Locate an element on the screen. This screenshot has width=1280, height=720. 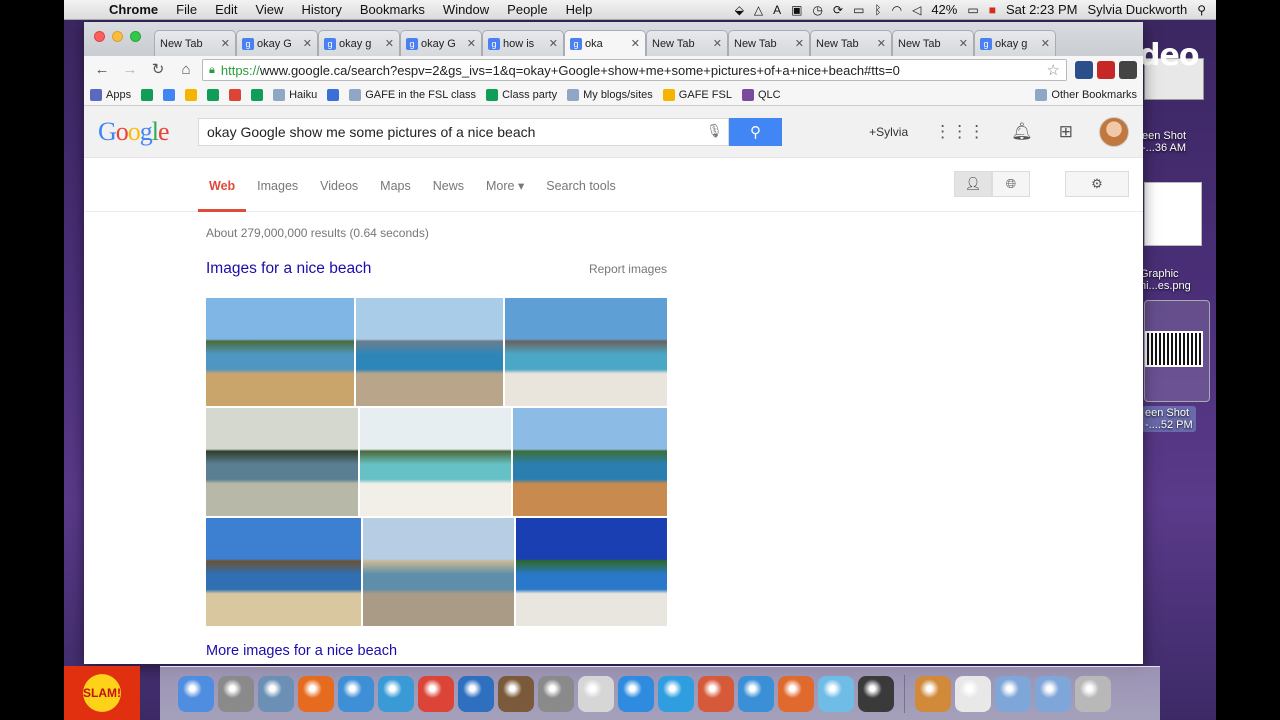
images-heading-link: Images for a nice beach is located at coordinates (288, 269).